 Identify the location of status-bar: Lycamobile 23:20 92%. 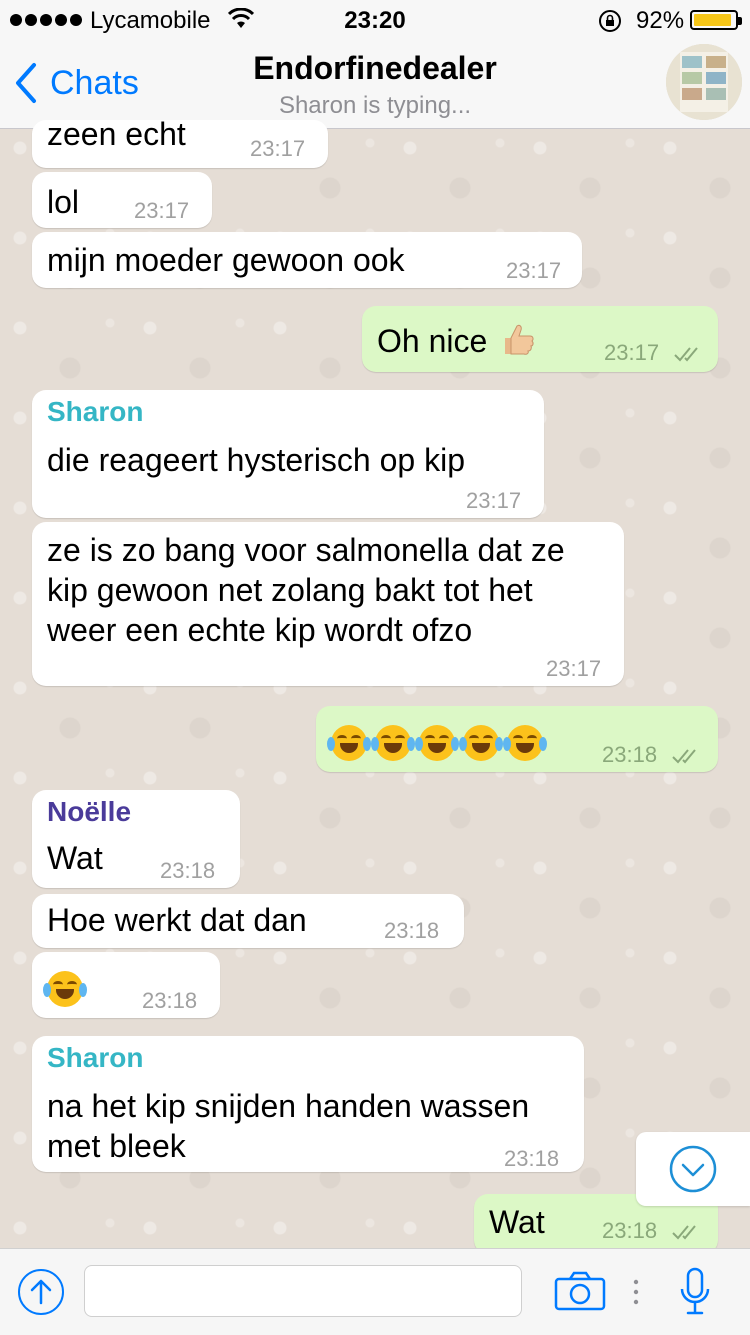
(375, 20).